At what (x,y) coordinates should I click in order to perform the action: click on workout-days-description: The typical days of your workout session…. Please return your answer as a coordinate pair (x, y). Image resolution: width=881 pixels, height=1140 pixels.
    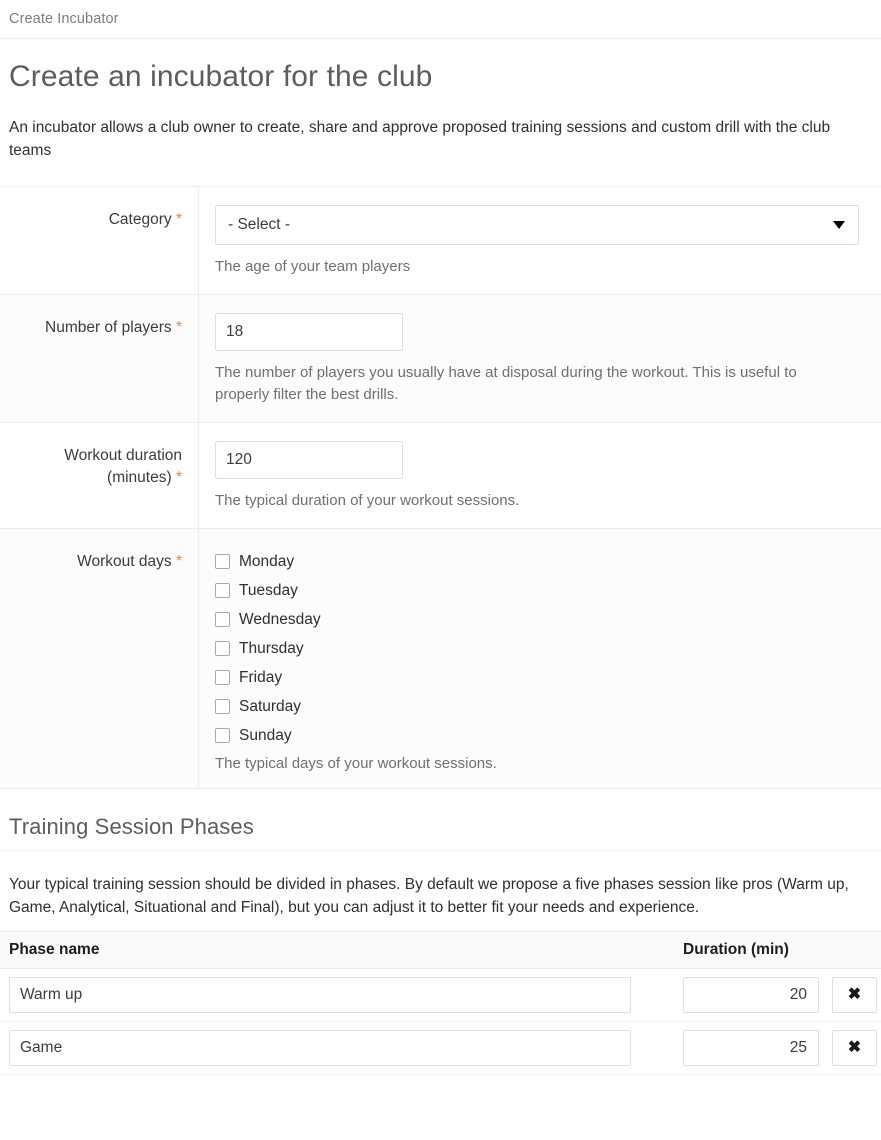
    Looking at the image, I should click on (356, 763).